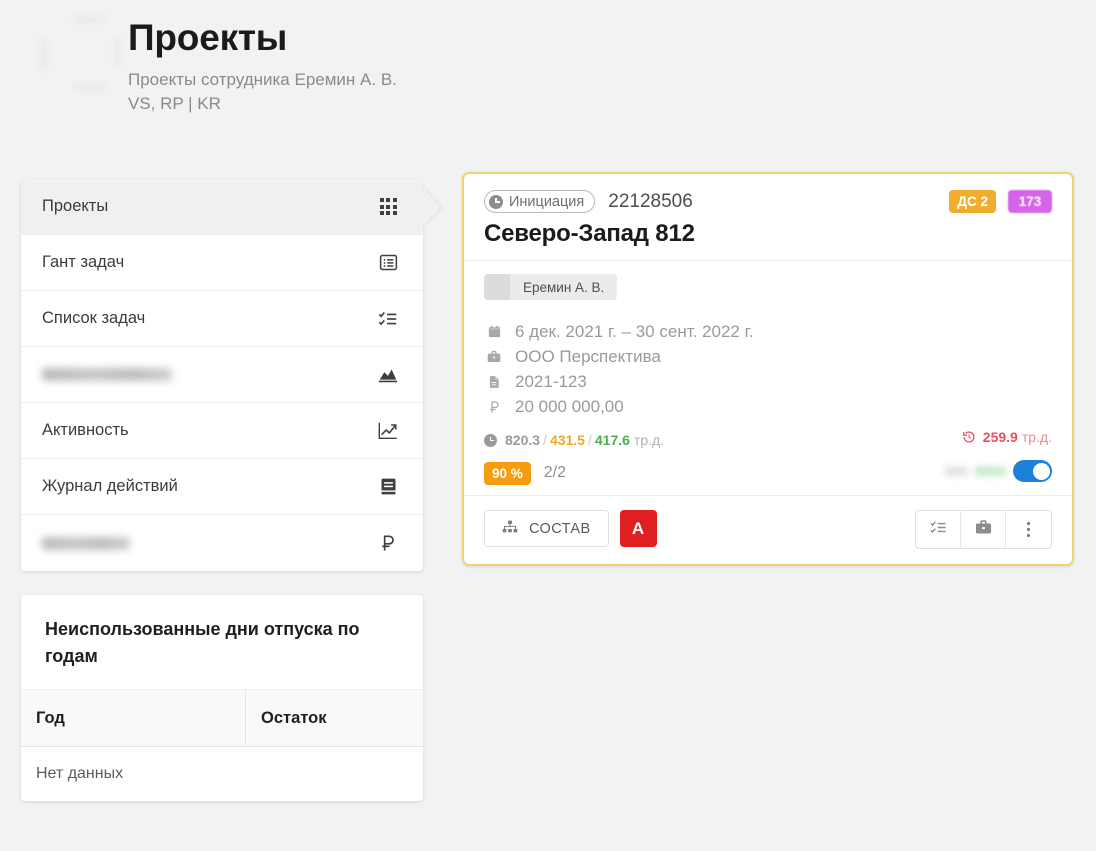  I want to click on trending-up-icon, so click(388, 431).